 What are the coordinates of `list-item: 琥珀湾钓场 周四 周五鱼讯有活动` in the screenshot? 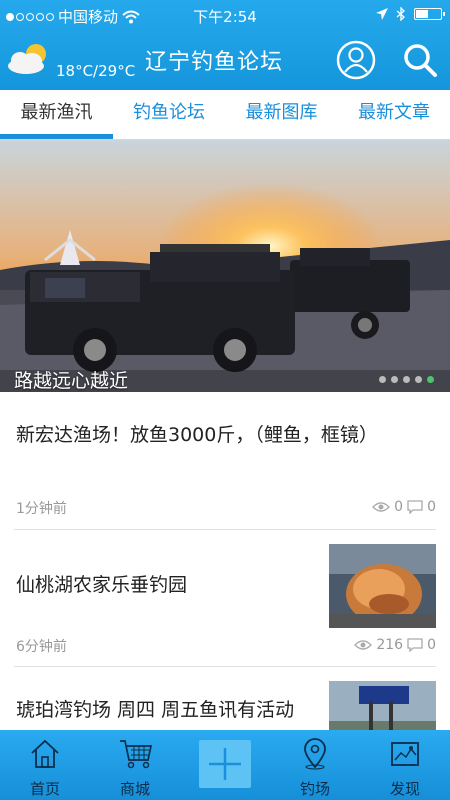 It's located at (225, 698).